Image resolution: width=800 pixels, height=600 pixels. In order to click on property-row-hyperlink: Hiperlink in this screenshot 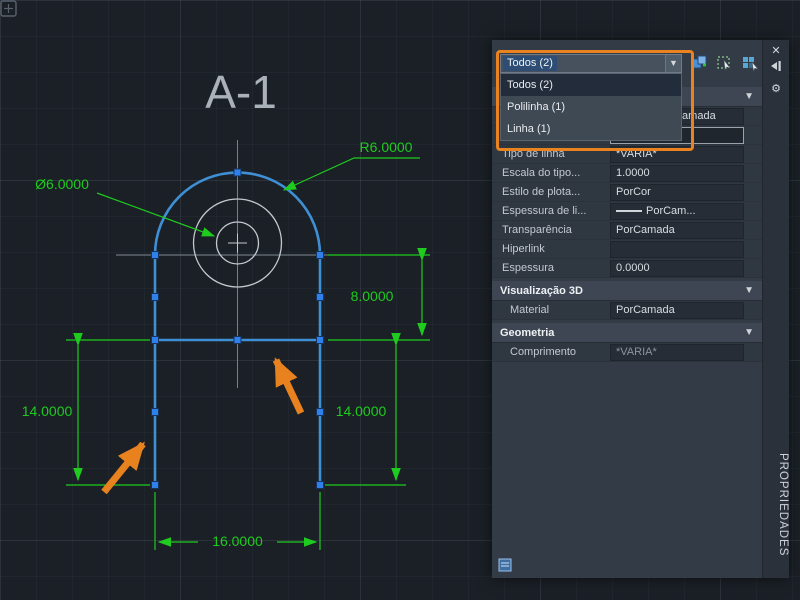, I will do `click(627, 249)`.